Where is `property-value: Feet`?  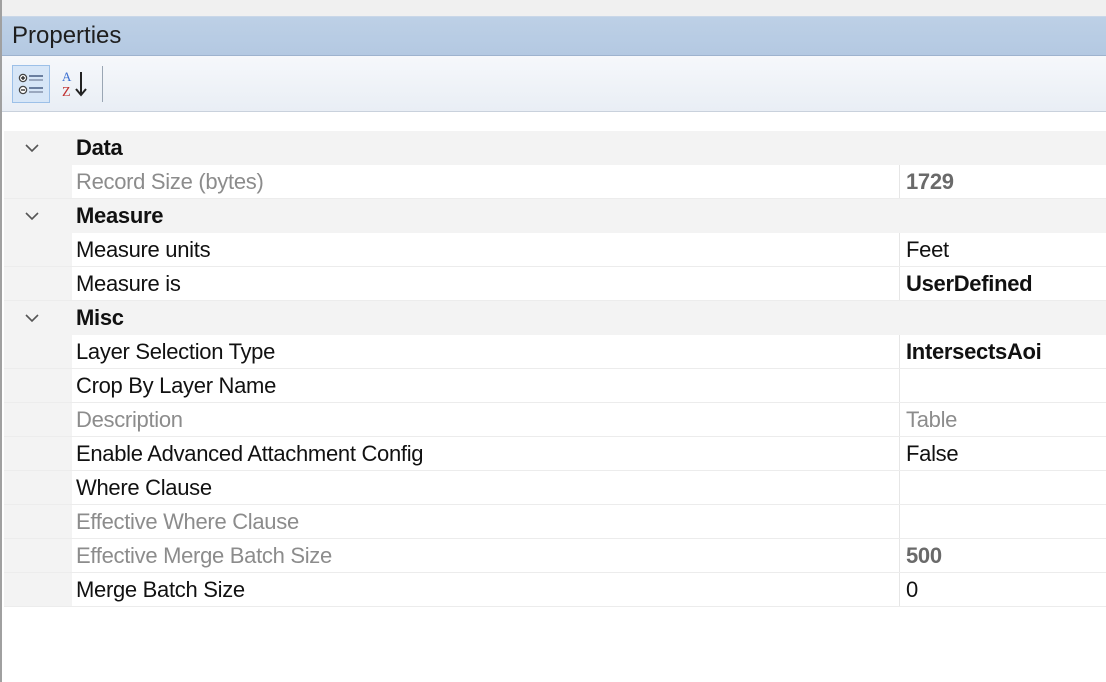 property-value: Feet is located at coordinates (1003, 249).